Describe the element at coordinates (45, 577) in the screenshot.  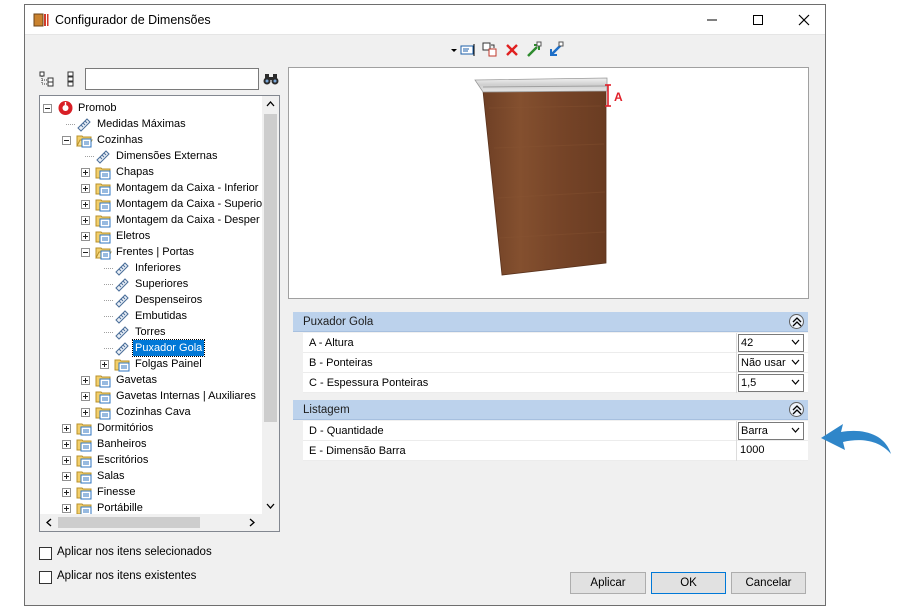
I see `apply-existing-checkbox` at that location.